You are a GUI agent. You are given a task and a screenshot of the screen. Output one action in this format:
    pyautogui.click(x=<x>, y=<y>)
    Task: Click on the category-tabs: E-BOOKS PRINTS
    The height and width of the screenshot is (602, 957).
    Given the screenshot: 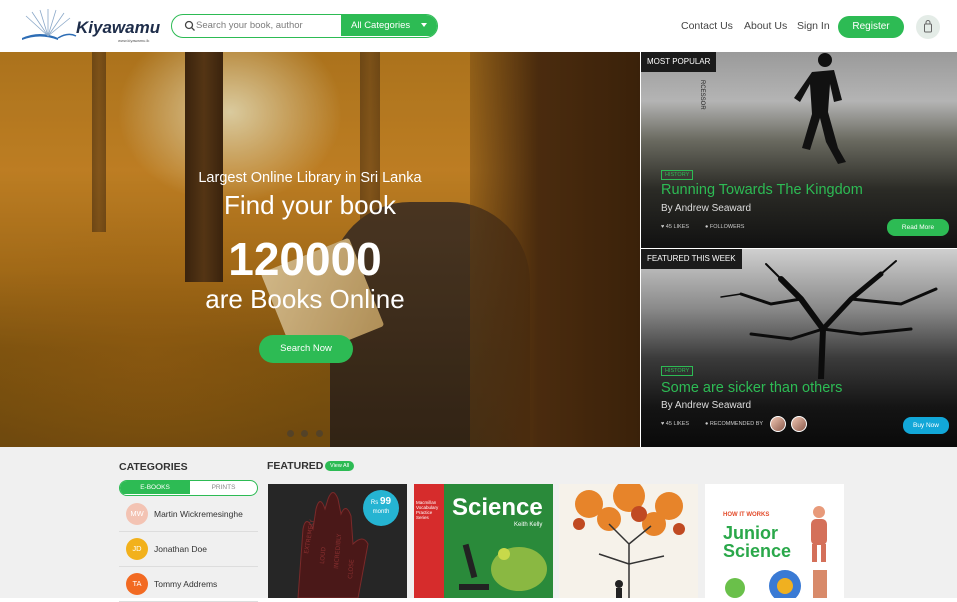 What is the action you would take?
    pyautogui.click(x=188, y=488)
    